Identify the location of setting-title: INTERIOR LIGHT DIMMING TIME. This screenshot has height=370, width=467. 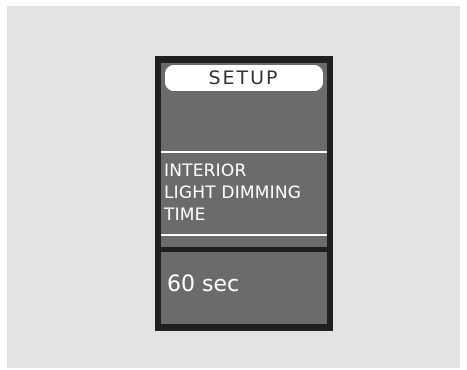
(245, 193).